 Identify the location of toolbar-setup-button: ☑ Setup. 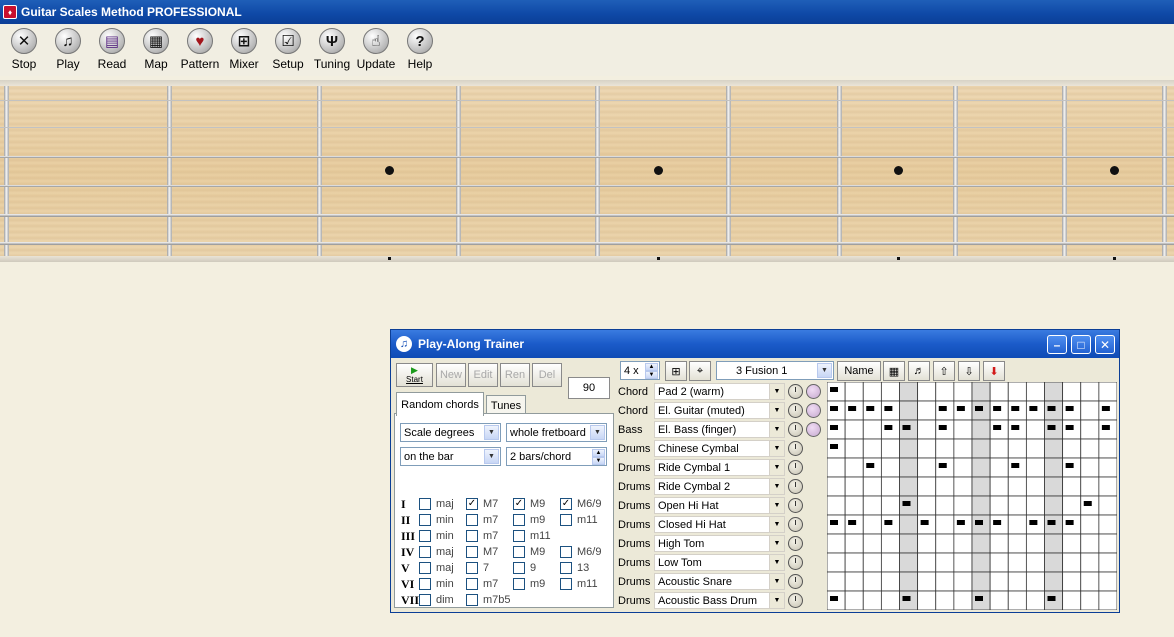
(288, 50).